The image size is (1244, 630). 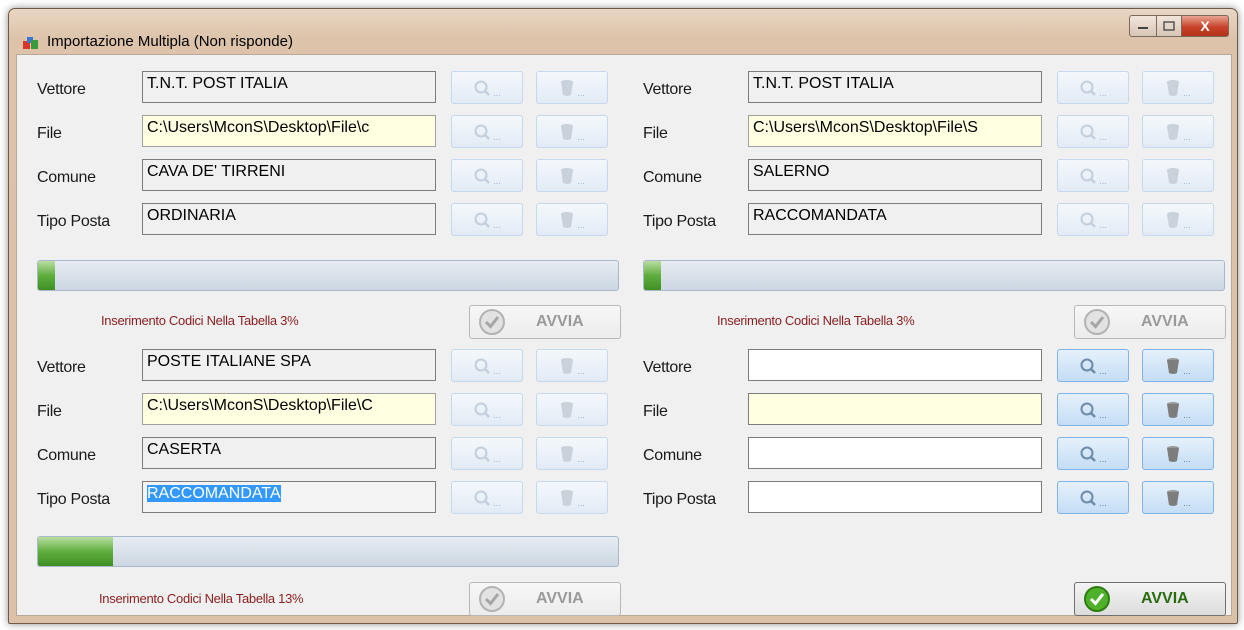 I want to click on check-circle-icon, so click(x=492, y=599).